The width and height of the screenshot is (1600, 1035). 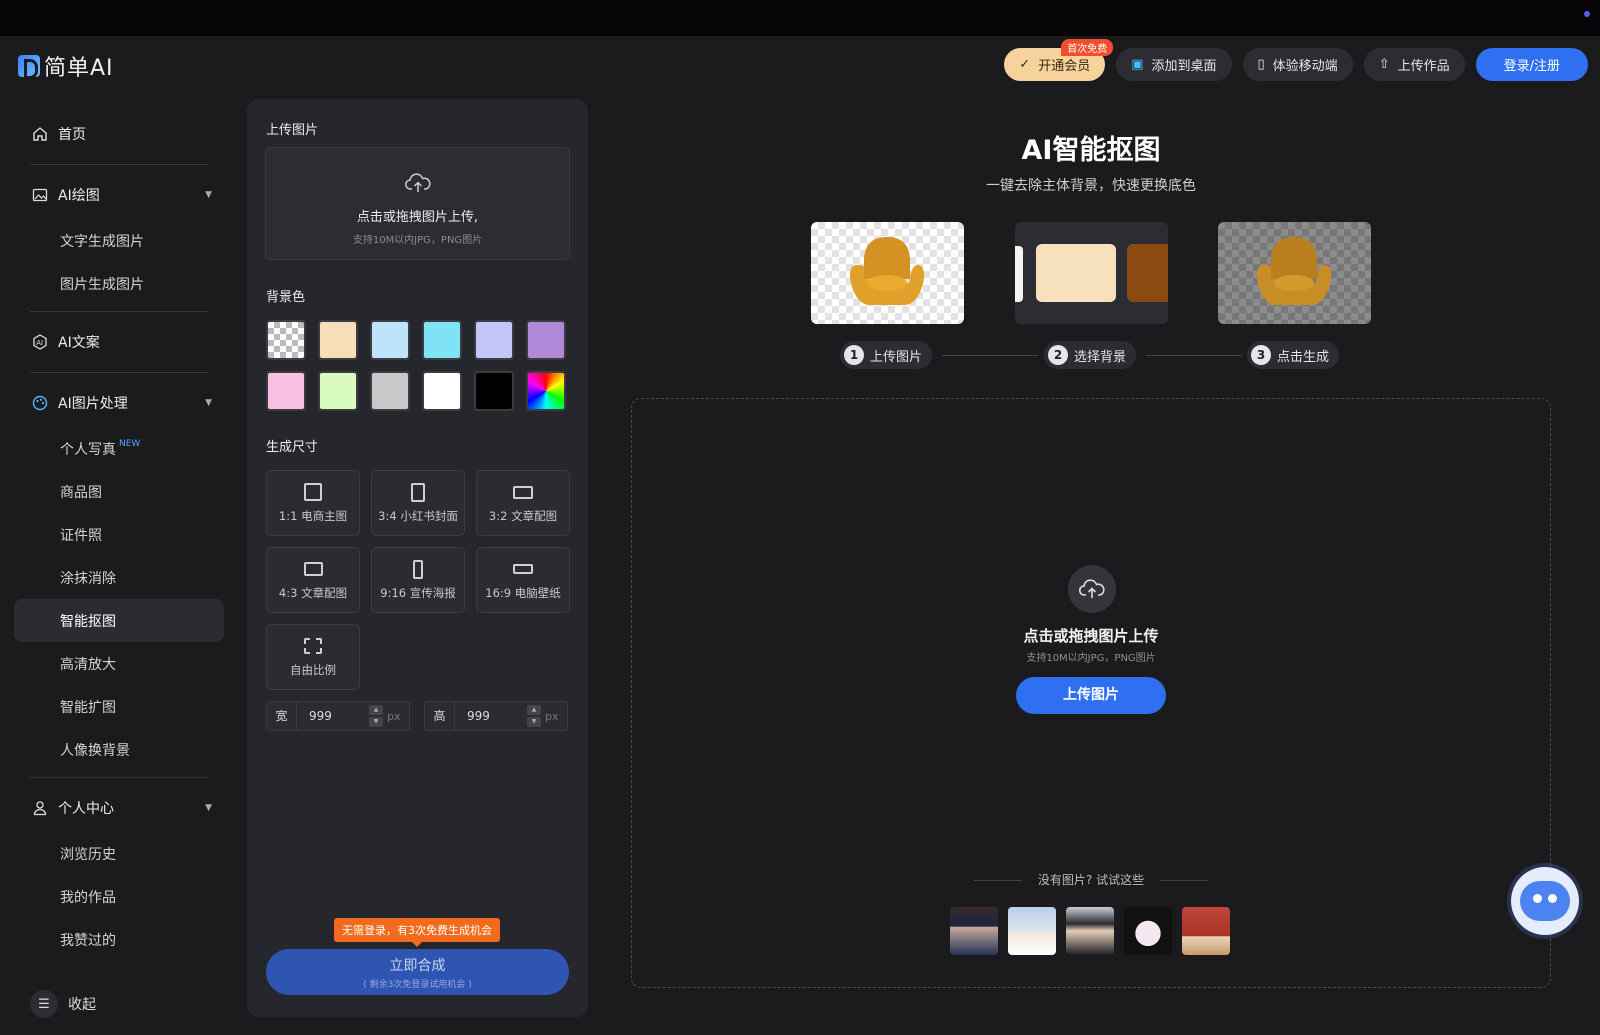 What do you see at coordinates (119, 620) in the screenshot?
I see `nav-smart-cutout: 智能抠图` at bounding box center [119, 620].